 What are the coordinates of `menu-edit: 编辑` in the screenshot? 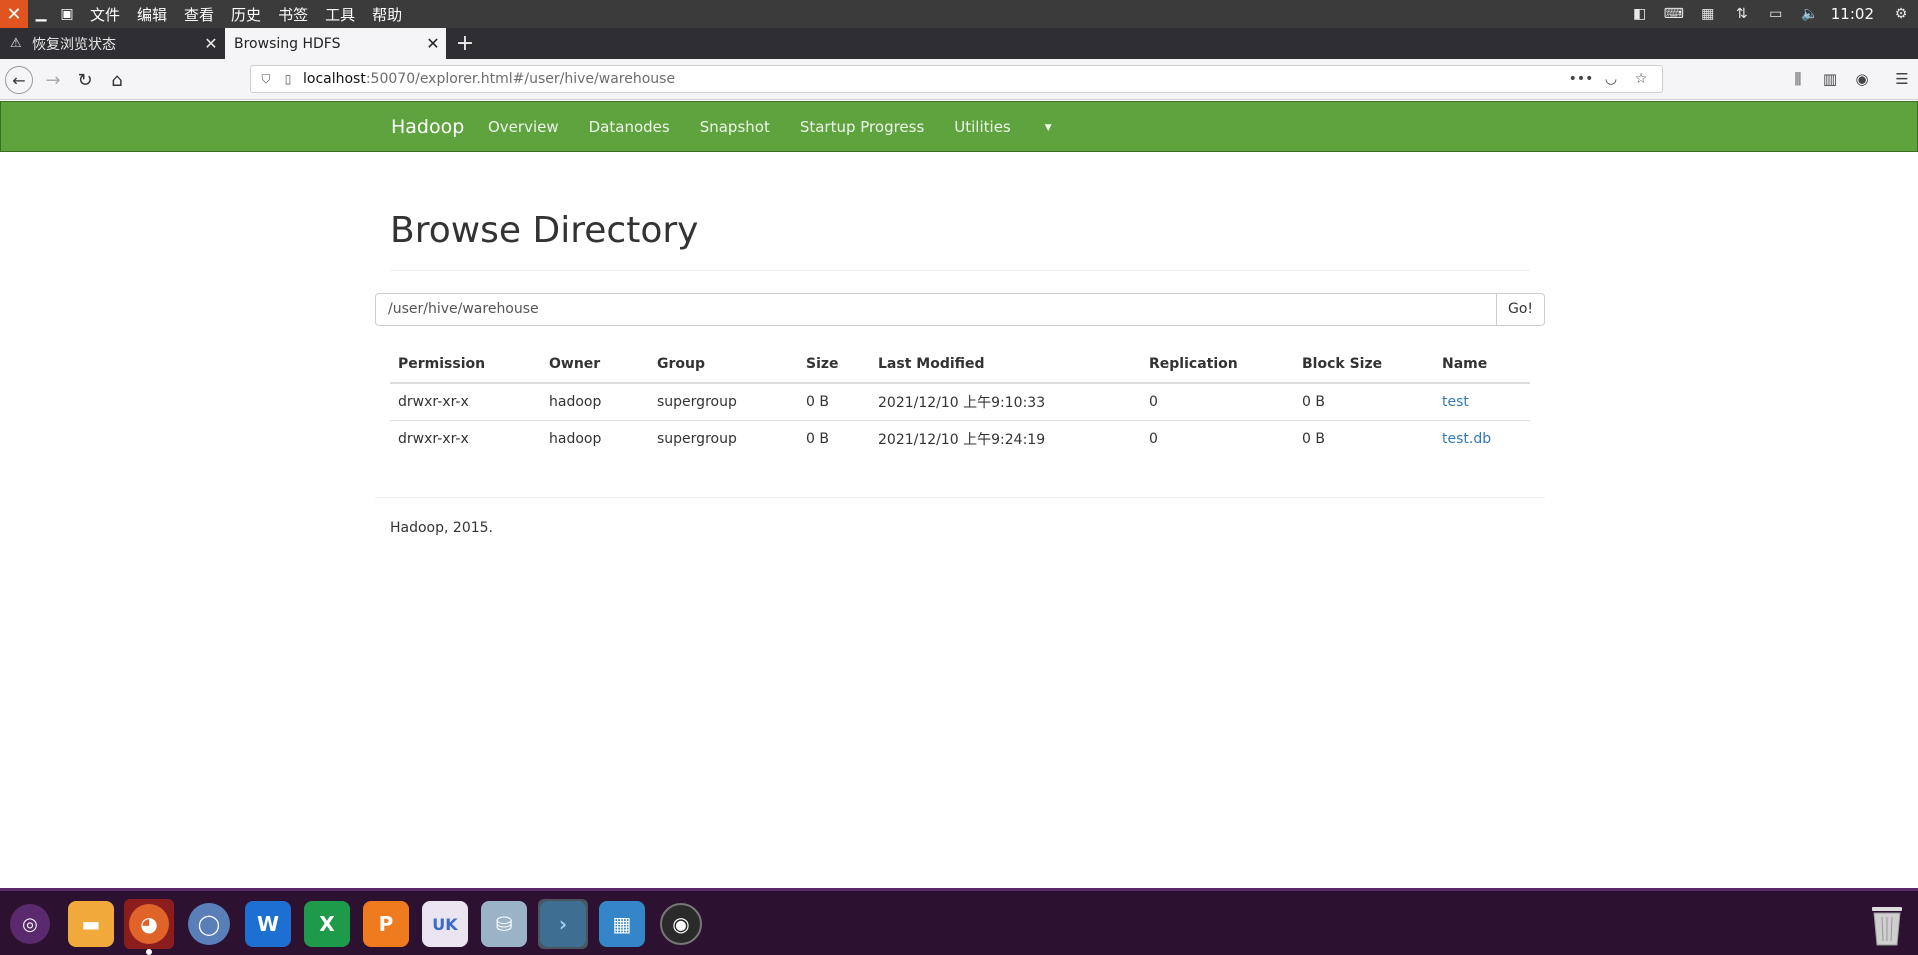 It's located at (152, 14).